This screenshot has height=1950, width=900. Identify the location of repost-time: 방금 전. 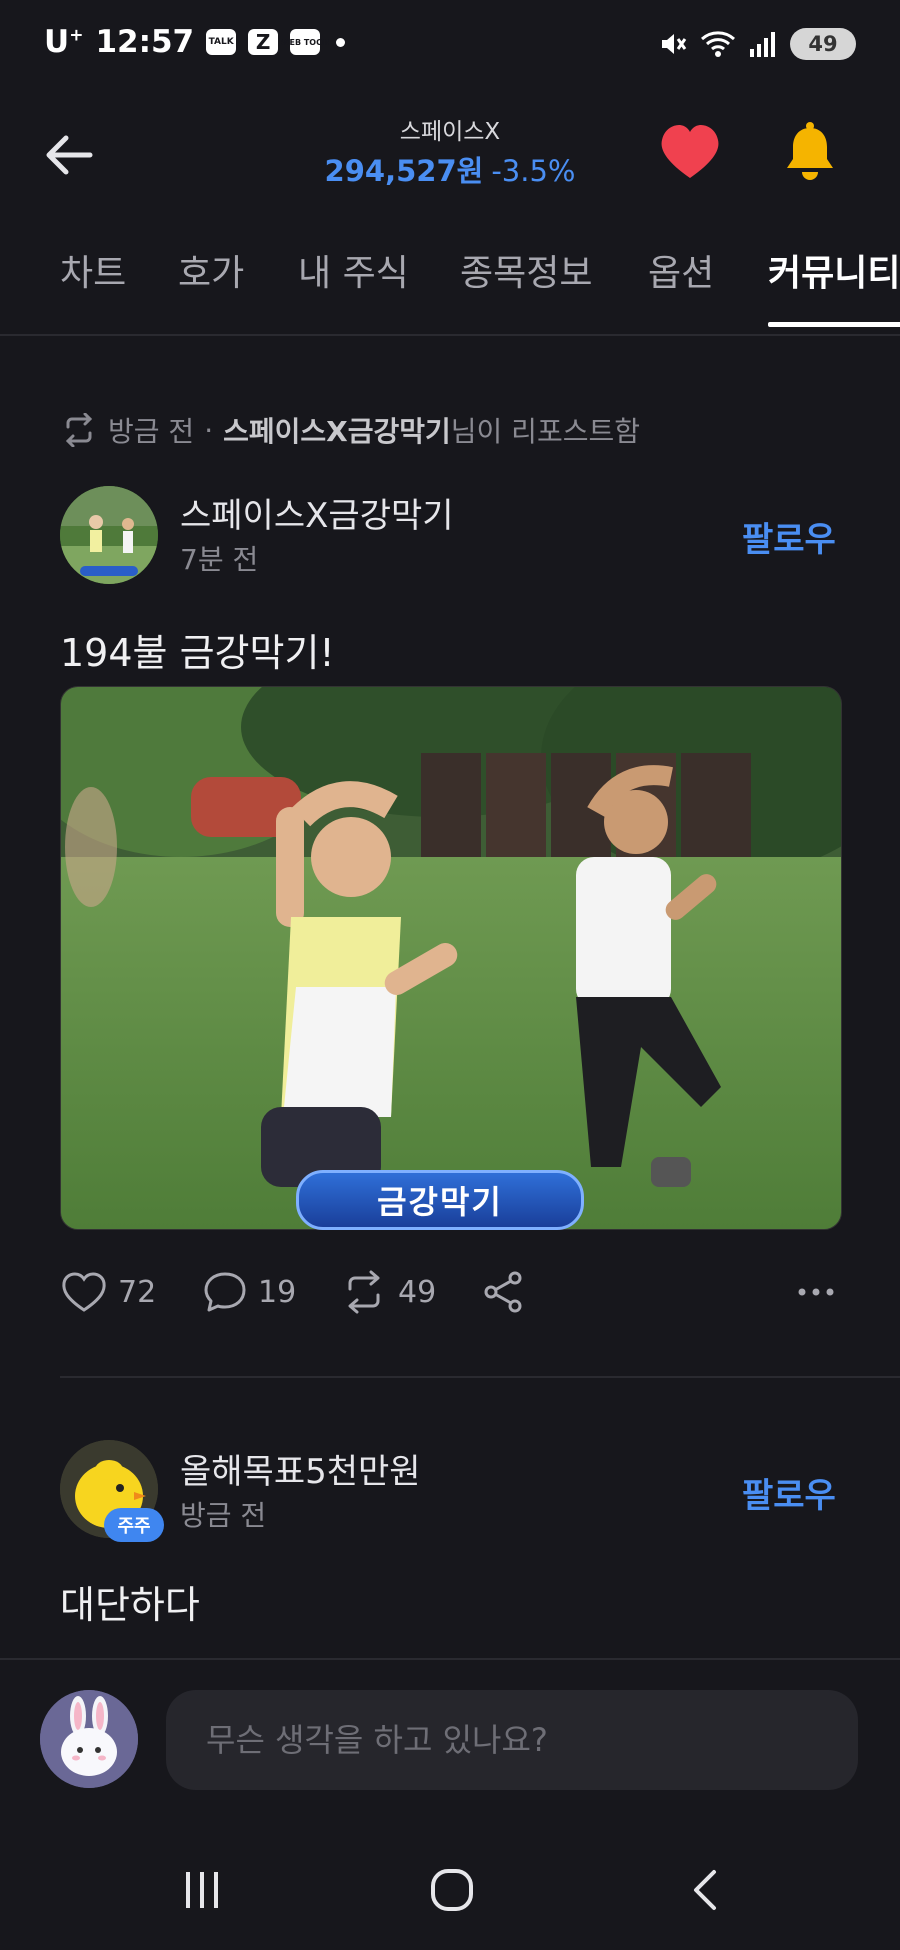
(151, 431).